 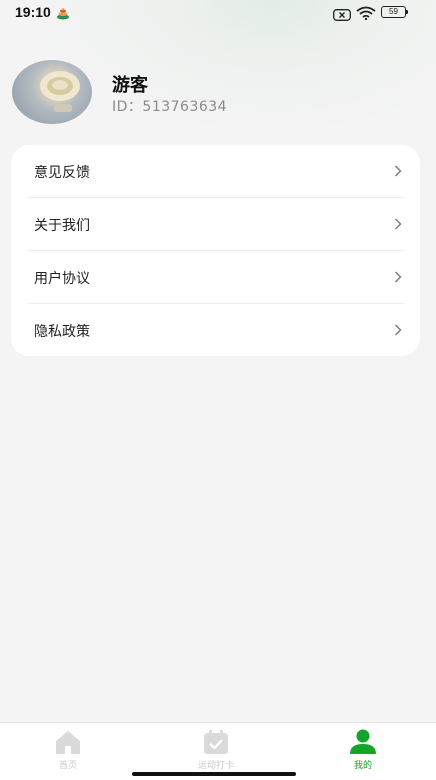 I want to click on menu-item-feedback: 意见反馈, so click(x=215, y=171).